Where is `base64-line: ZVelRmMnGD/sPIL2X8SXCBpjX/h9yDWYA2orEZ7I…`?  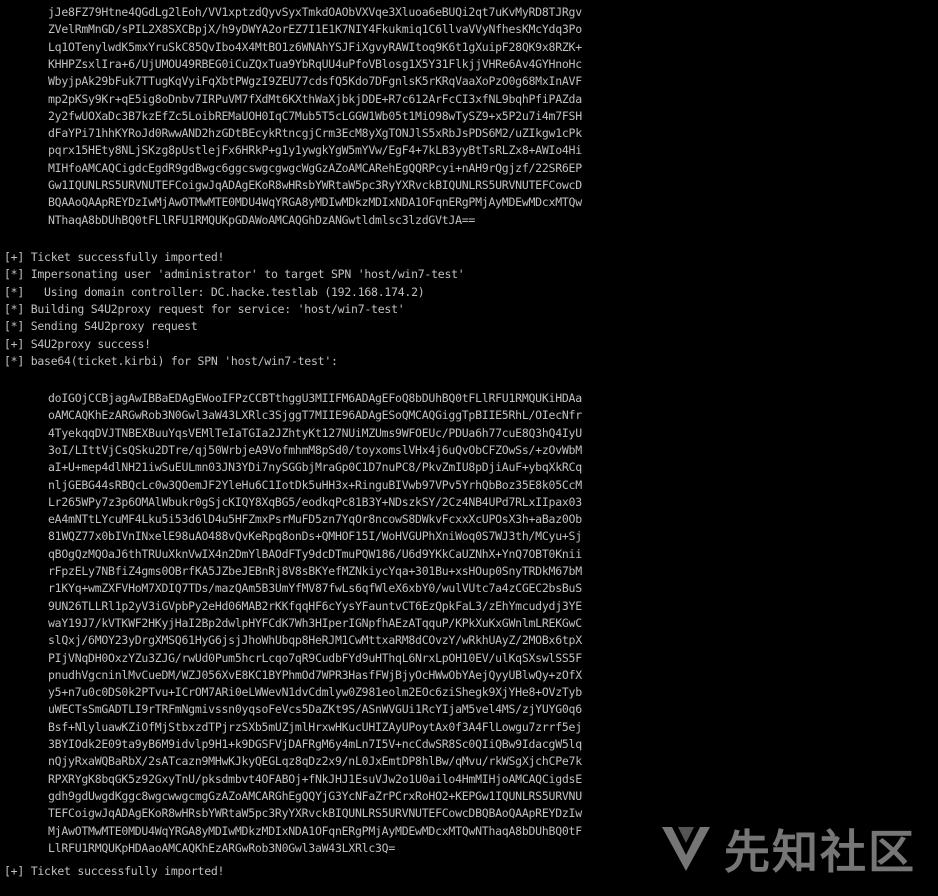 base64-line: ZVelRmMnGD/sPIL2X8SXCBpjX/h9yDWYA2orEZ7I… is located at coordinates (315, 29).